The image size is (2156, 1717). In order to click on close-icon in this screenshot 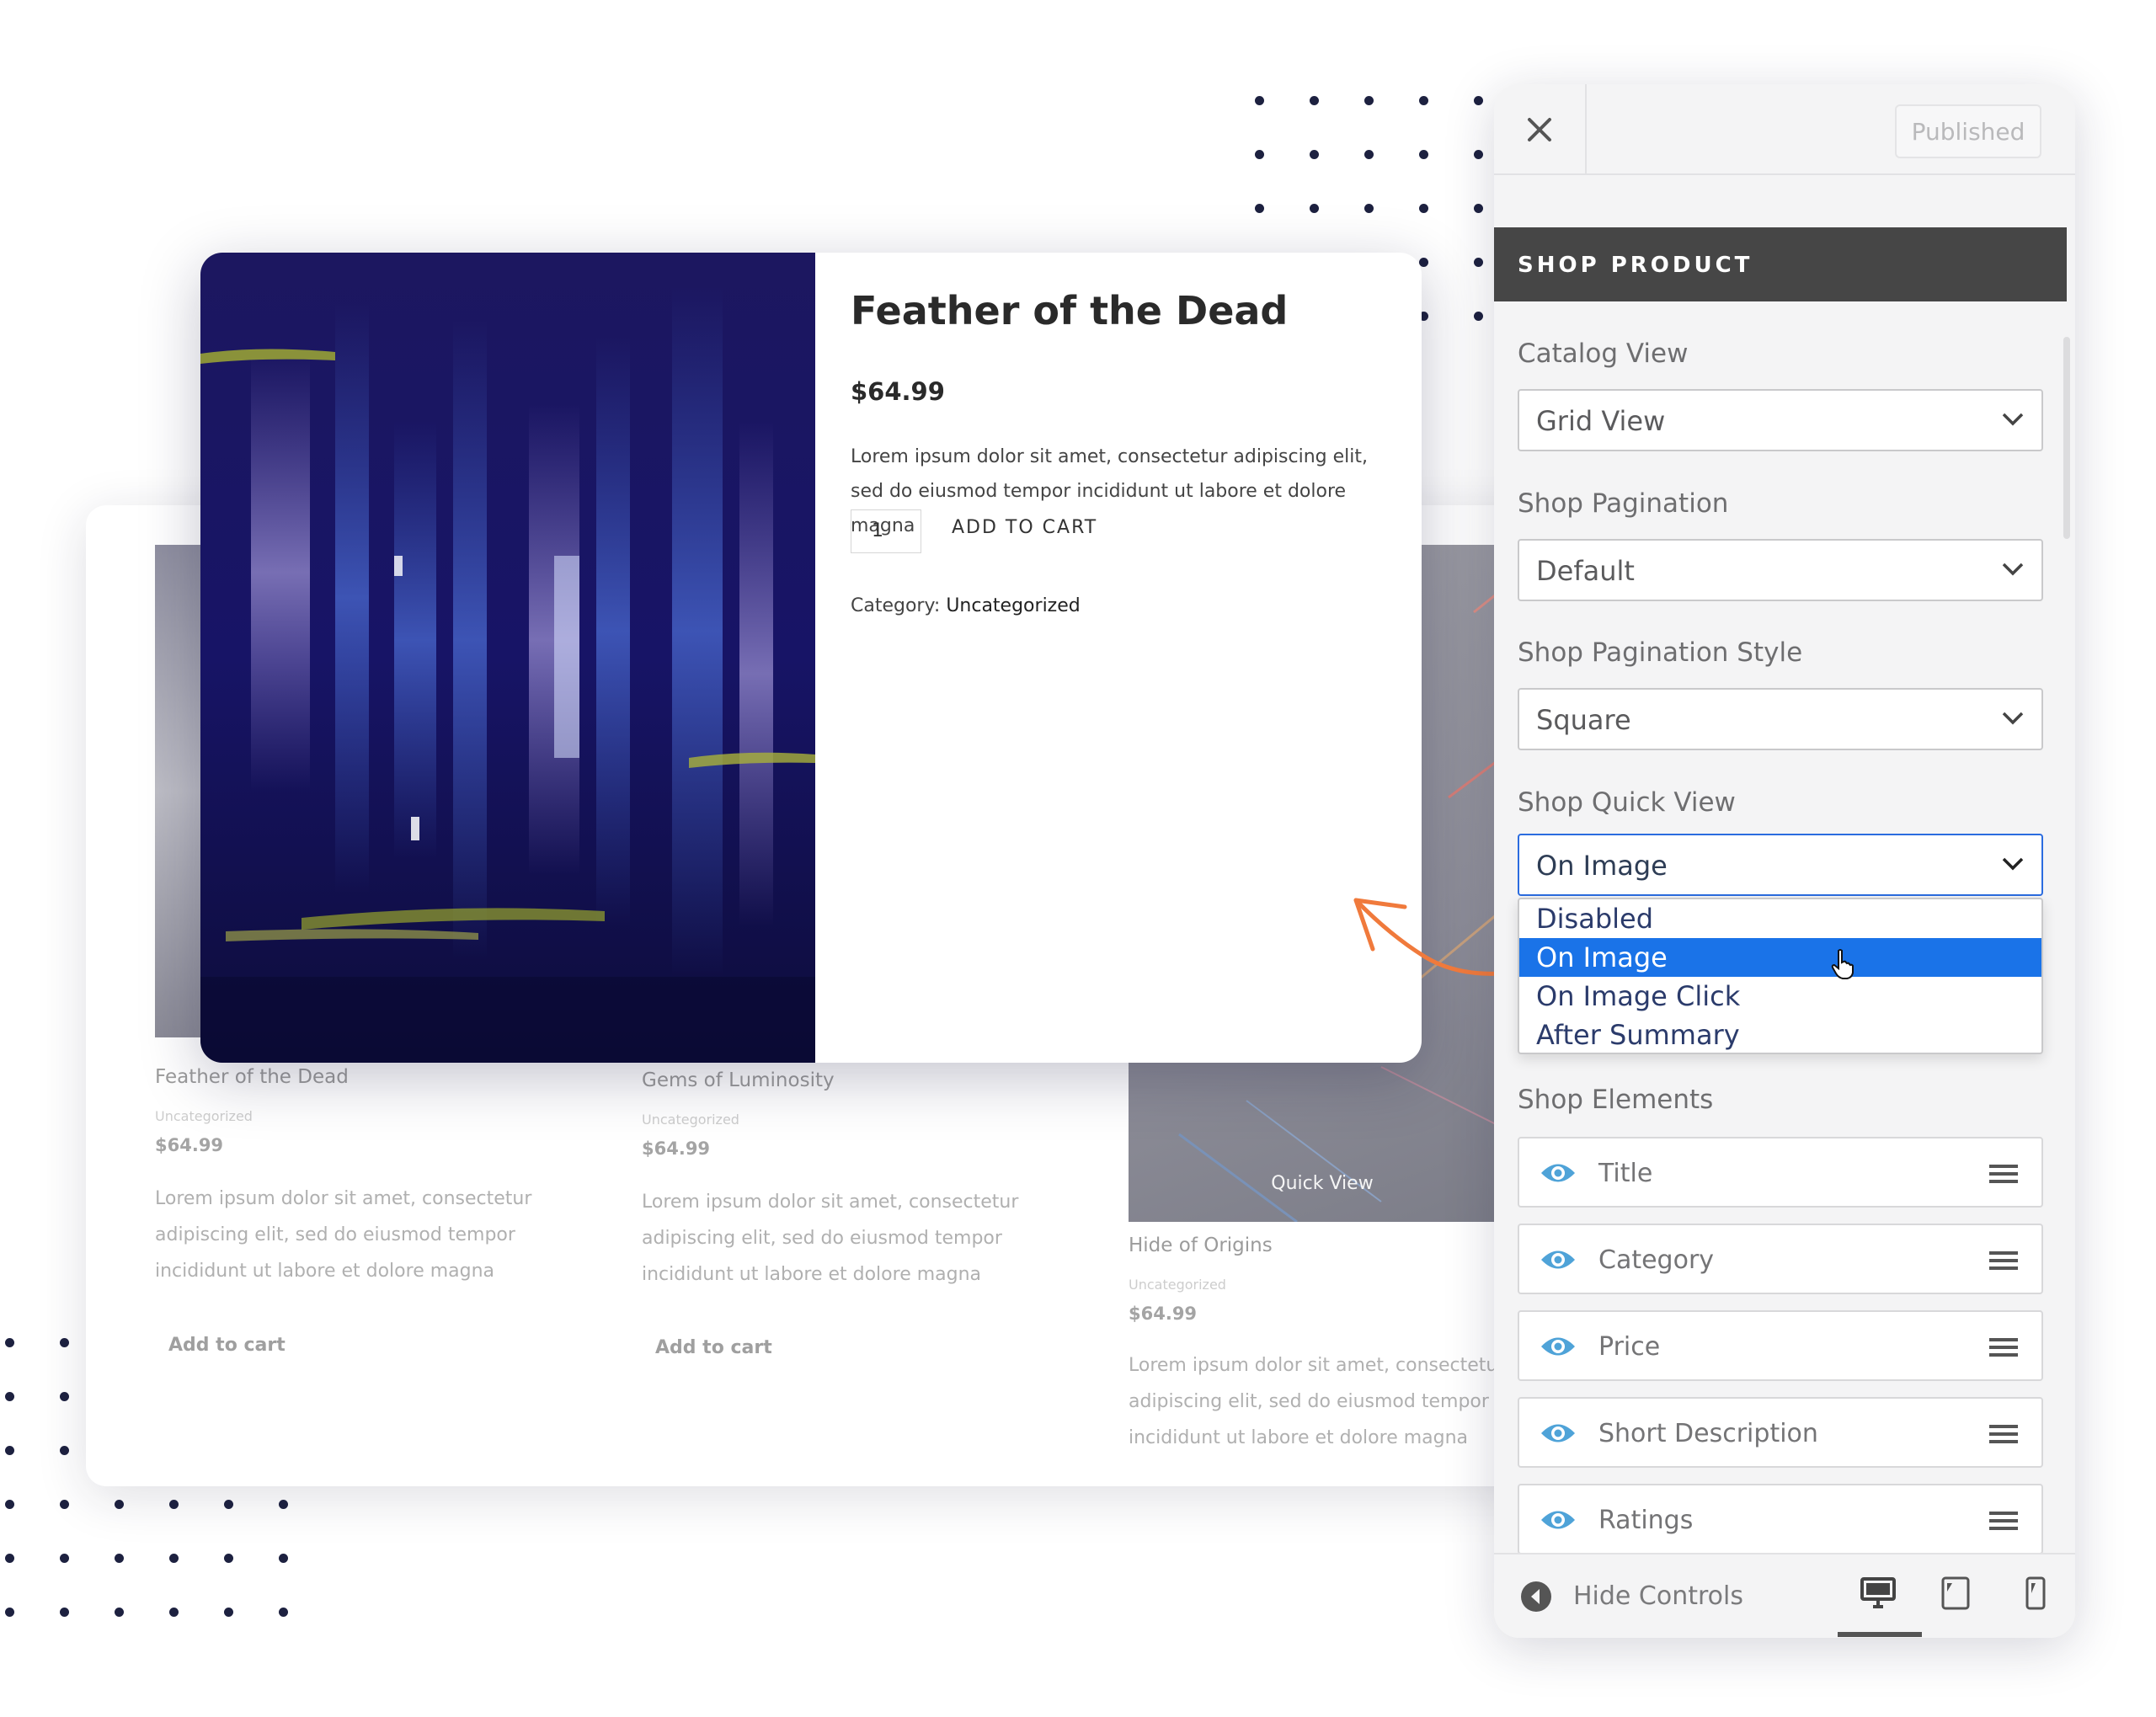, I will do `click(1539, 129)`.